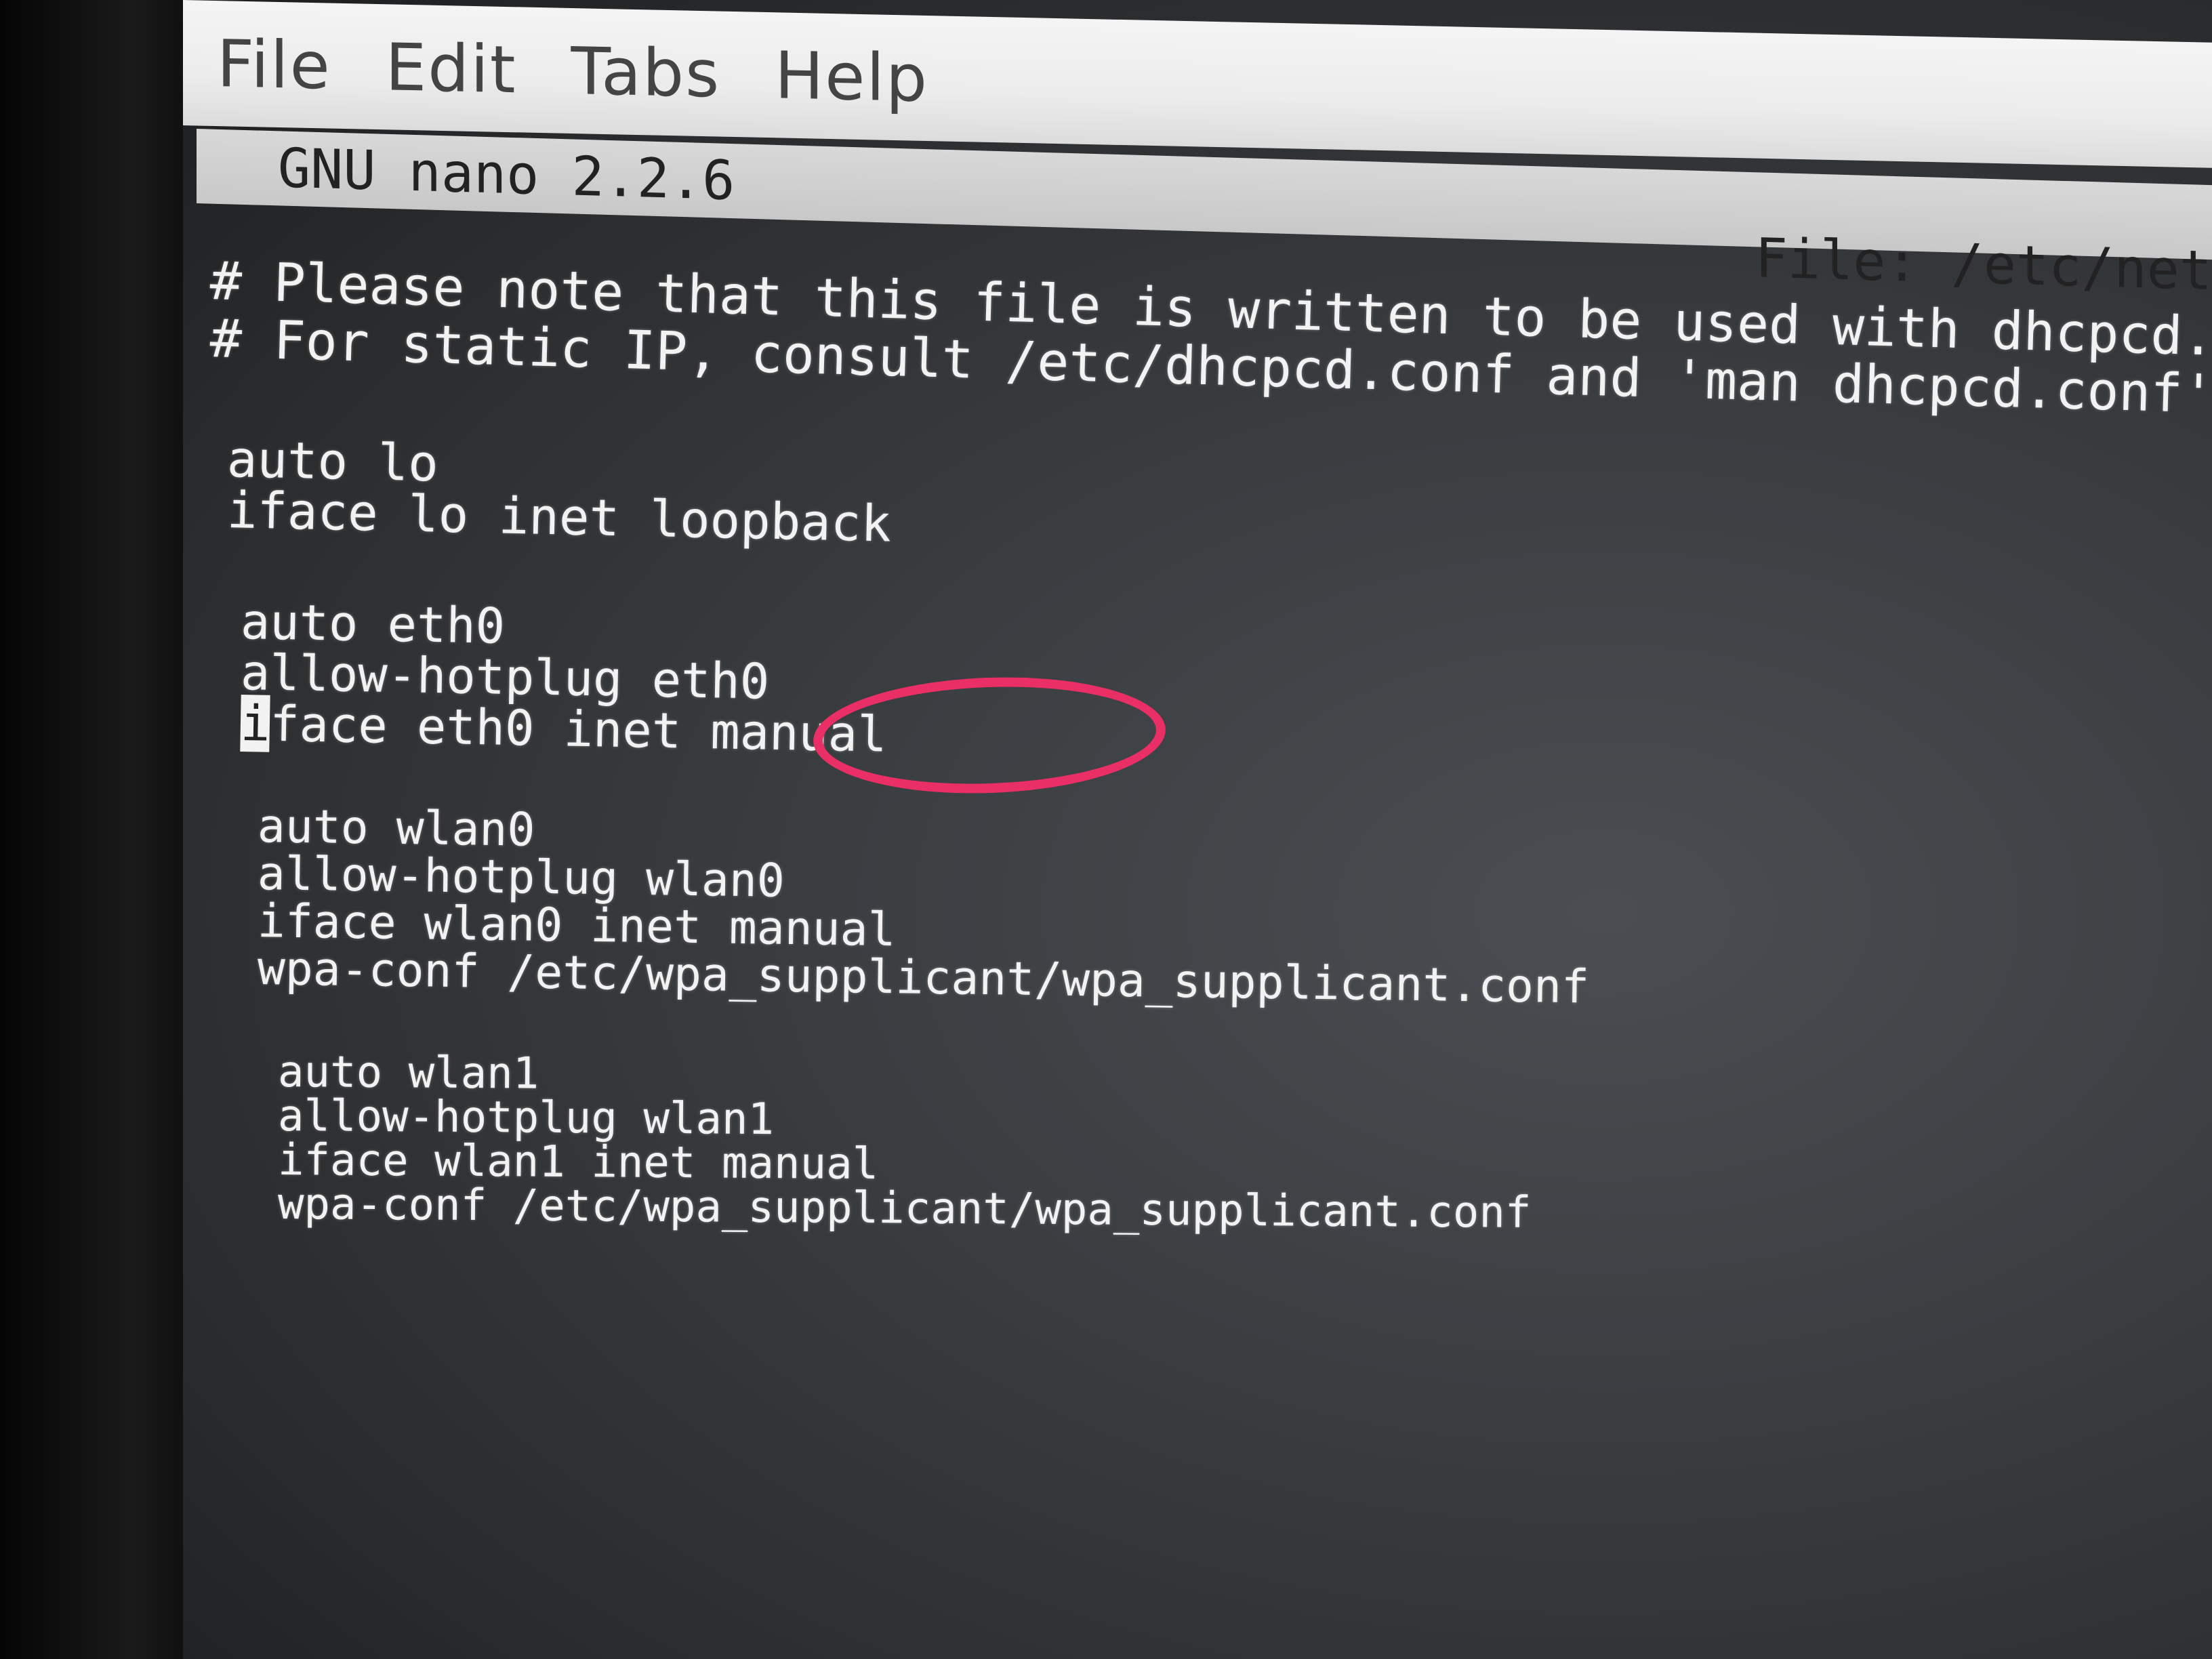 Image resolution: width=2212 pixels, height=1659 pixels. What do you see at coordinates (506, 175) in the screenshot?
I see `nano-version: GNU nano 2.2.6` at bounding box center [506, 175].